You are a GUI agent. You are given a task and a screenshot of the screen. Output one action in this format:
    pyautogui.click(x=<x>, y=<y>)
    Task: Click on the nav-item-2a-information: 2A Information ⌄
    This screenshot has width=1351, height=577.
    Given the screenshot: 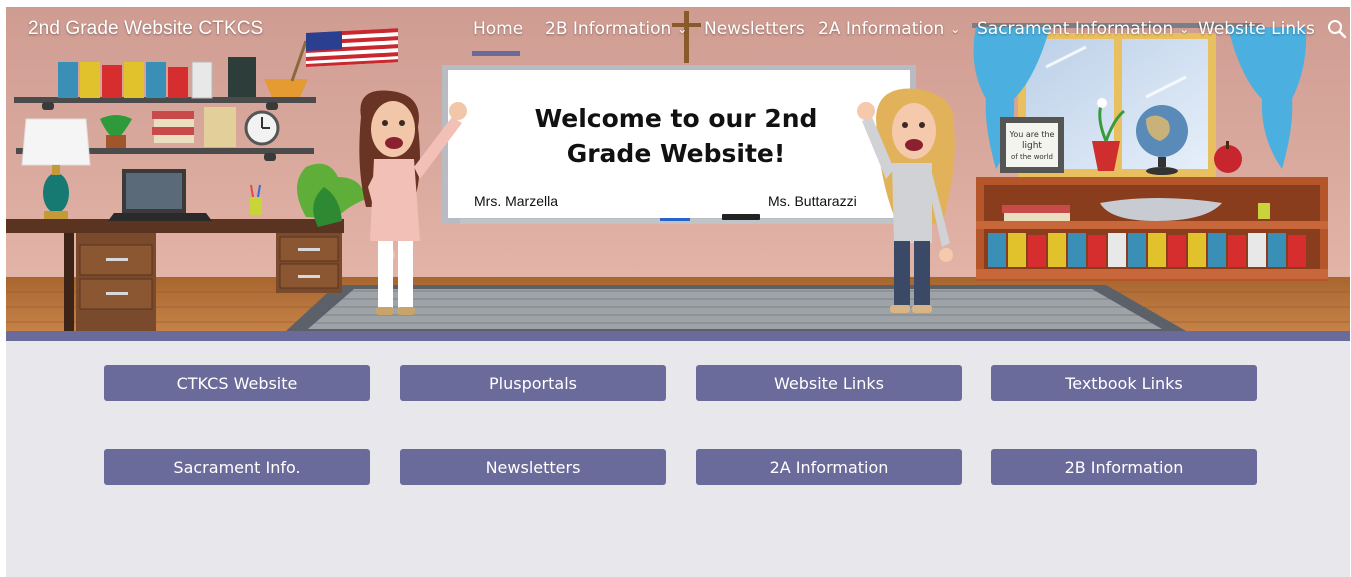 What is the action you would take?
    pyautogui.click(x=889, y=29)
    